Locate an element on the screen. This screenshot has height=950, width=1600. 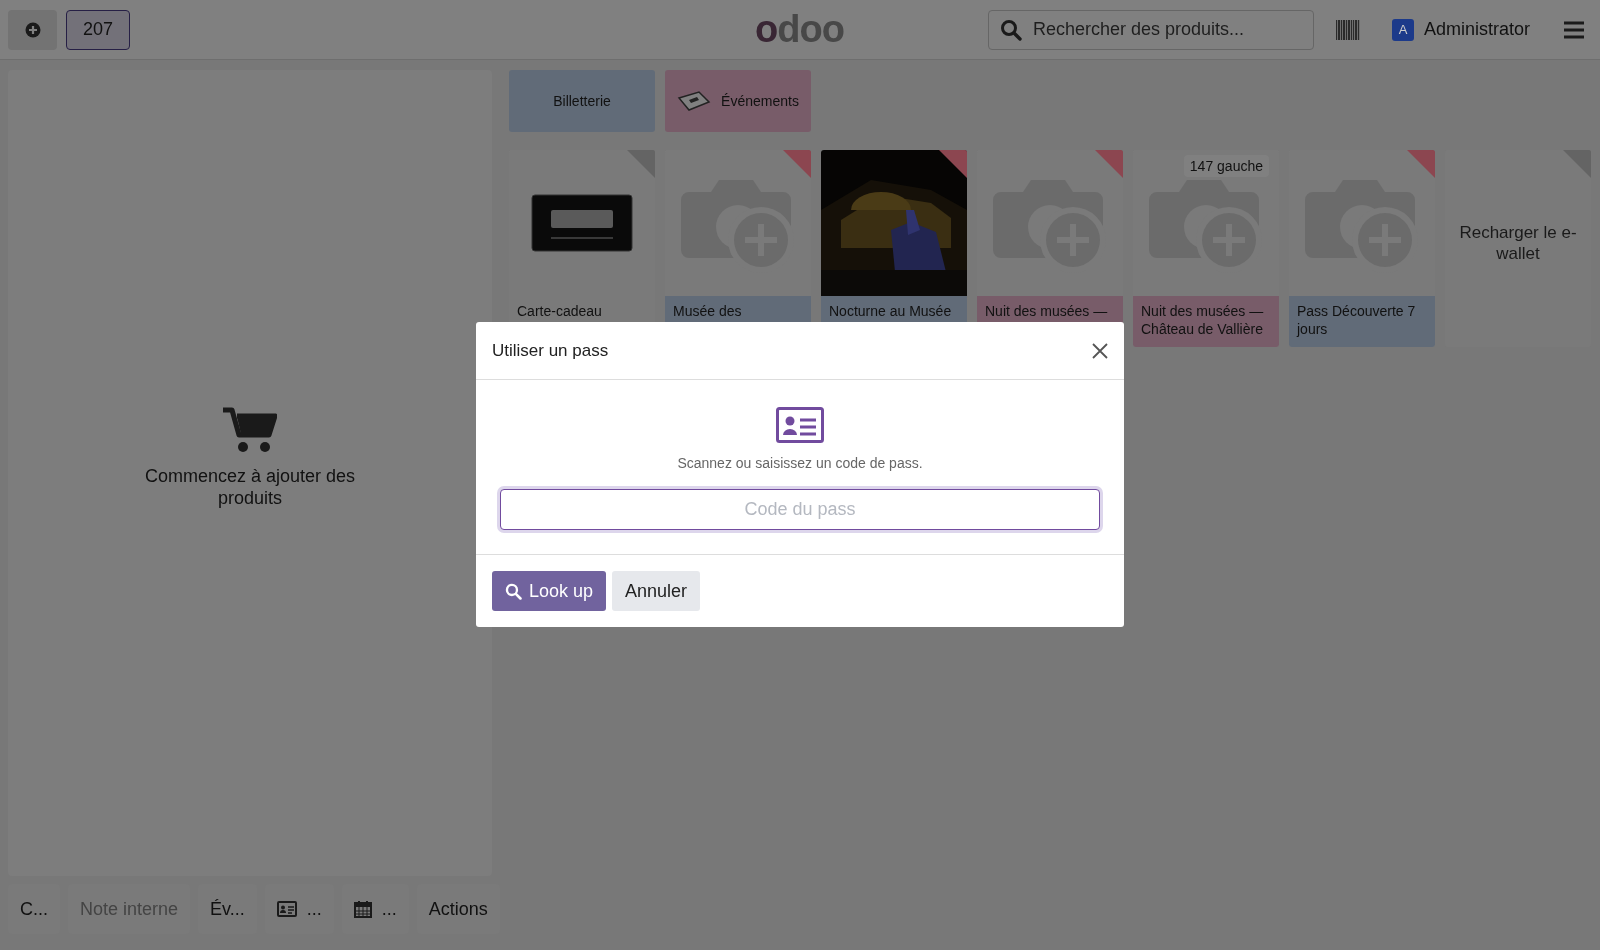
product-name: Nuit des musées — Château de Vallière is located at coordinates (1206, 321).